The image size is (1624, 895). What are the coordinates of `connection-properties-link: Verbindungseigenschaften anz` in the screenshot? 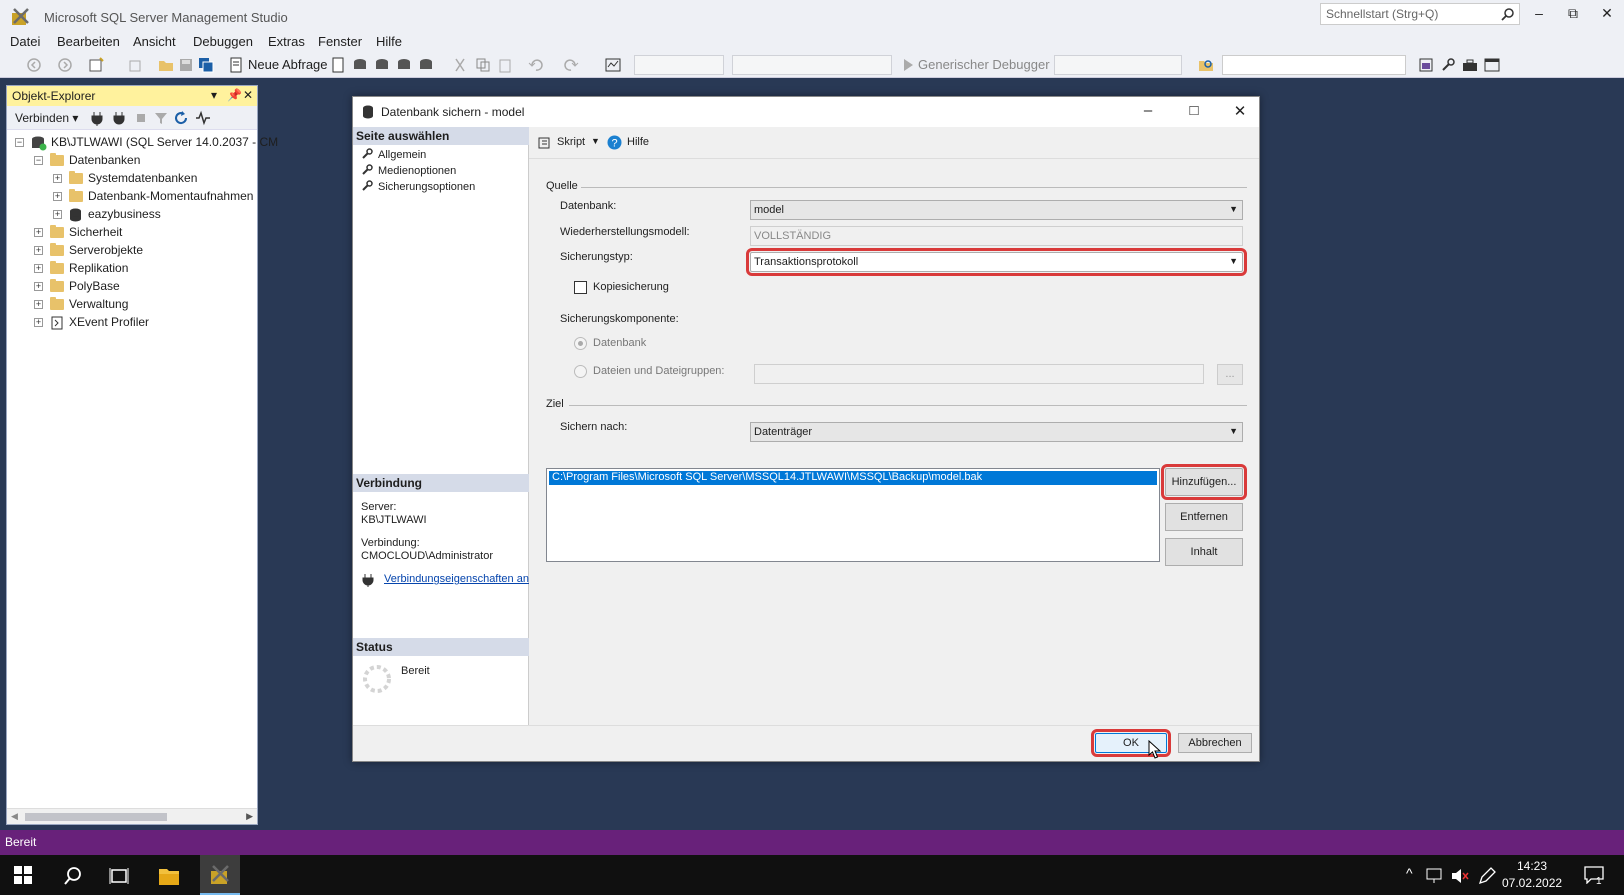 It's located at (456, 579).